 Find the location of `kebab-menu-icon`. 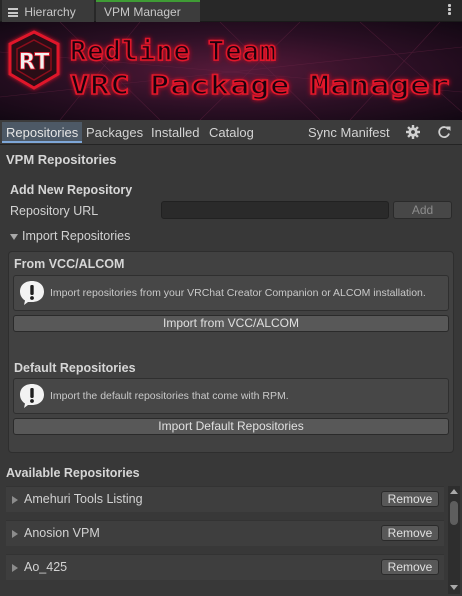

kebab-menu-icon is located at coordinates (450, 10).